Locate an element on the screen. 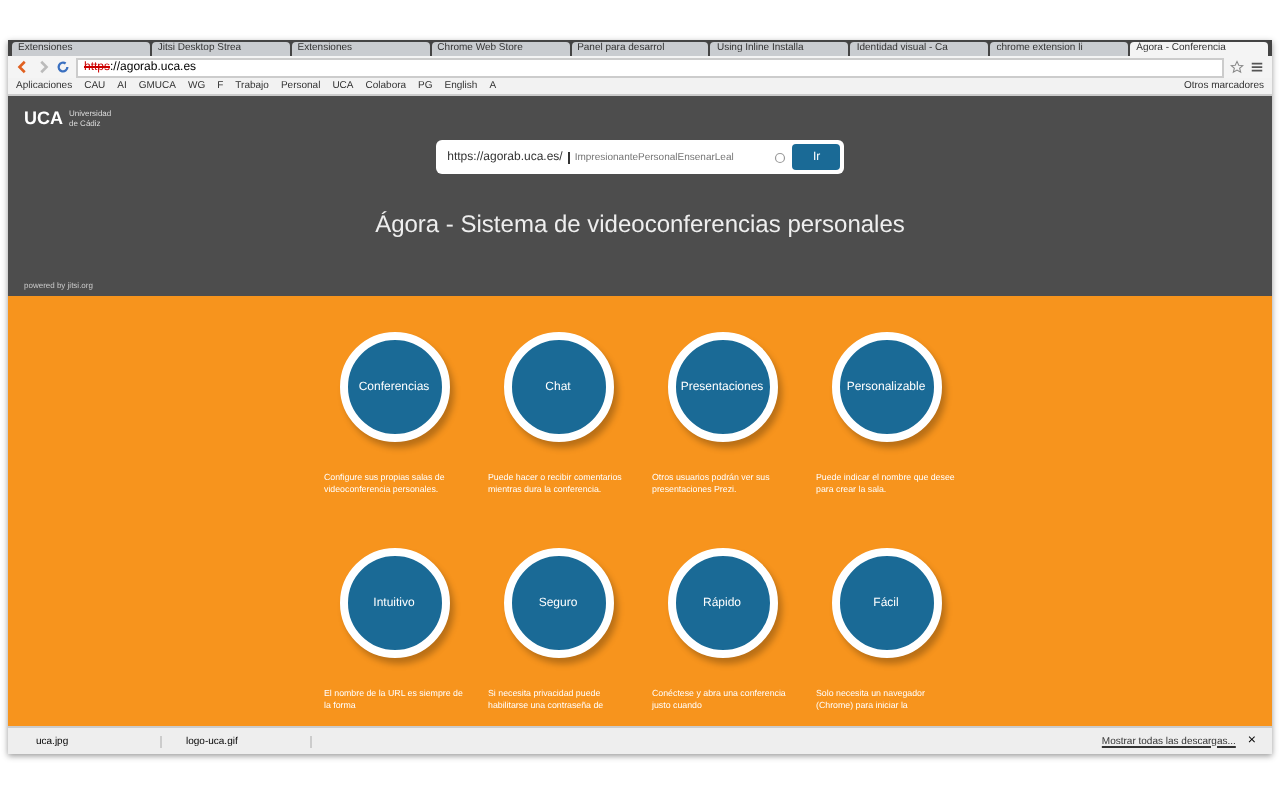 The height and width of the screenshot is (800, 1280). logo: UCA is located at coordinates (43, 118).